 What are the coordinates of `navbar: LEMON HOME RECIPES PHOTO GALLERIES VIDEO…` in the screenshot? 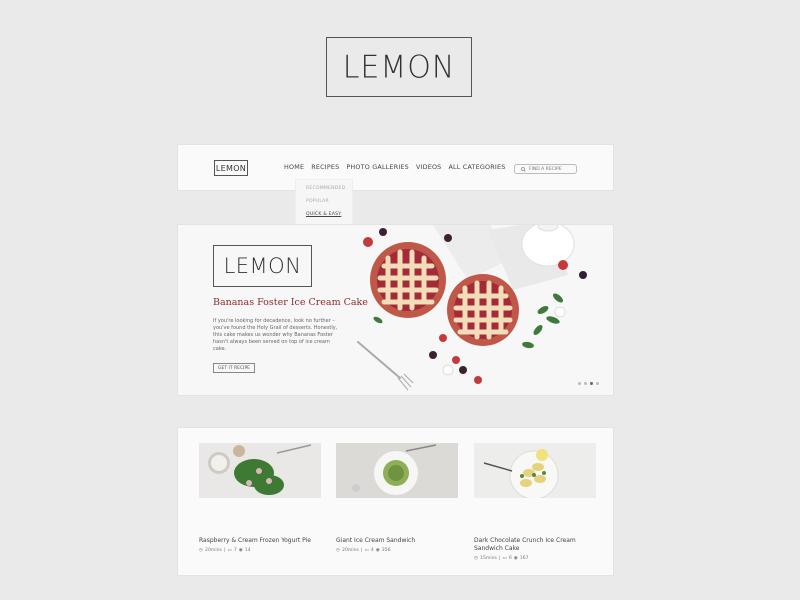 It's located at (395, 167).